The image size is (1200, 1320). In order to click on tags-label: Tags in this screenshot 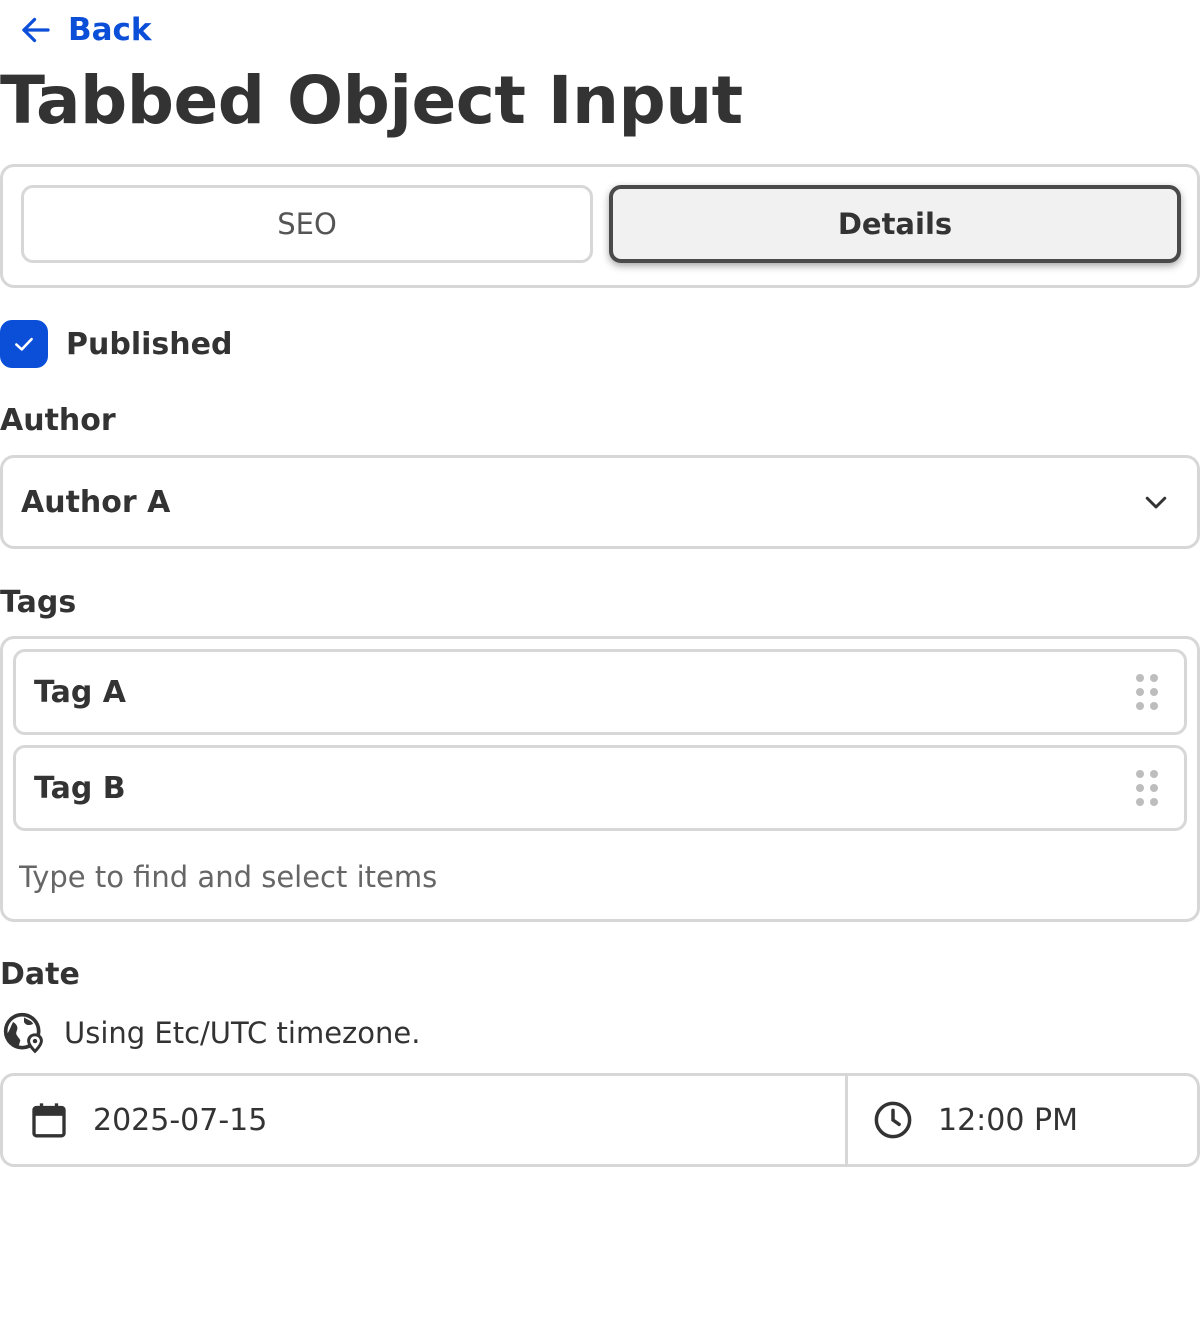, I will do `click(38, 602)`.